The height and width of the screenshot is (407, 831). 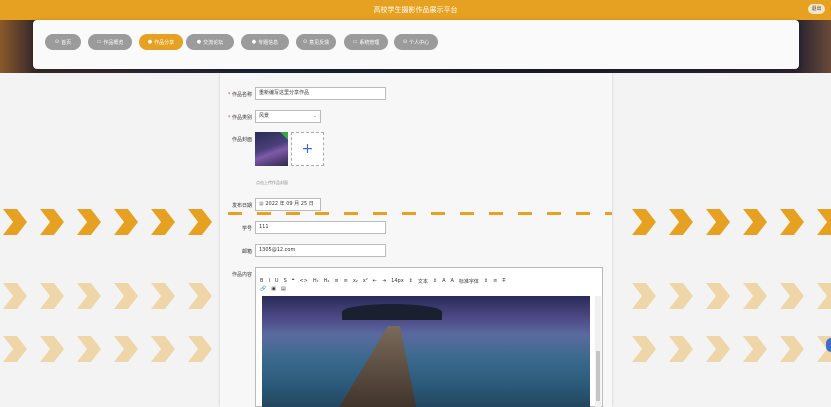 I want to click on user-icon: ⊙, so click(x=405, y=42).